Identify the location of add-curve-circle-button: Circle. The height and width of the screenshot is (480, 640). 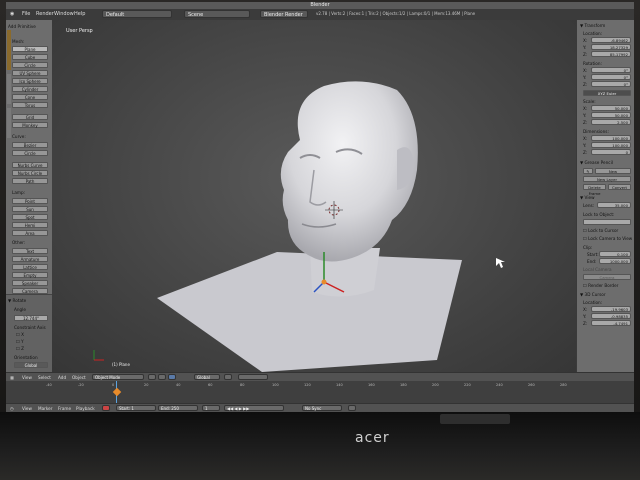
(30, 153).